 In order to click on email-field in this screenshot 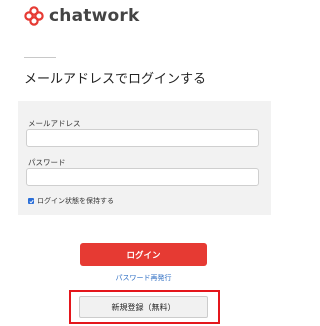, I will do `click(142, 138)`.